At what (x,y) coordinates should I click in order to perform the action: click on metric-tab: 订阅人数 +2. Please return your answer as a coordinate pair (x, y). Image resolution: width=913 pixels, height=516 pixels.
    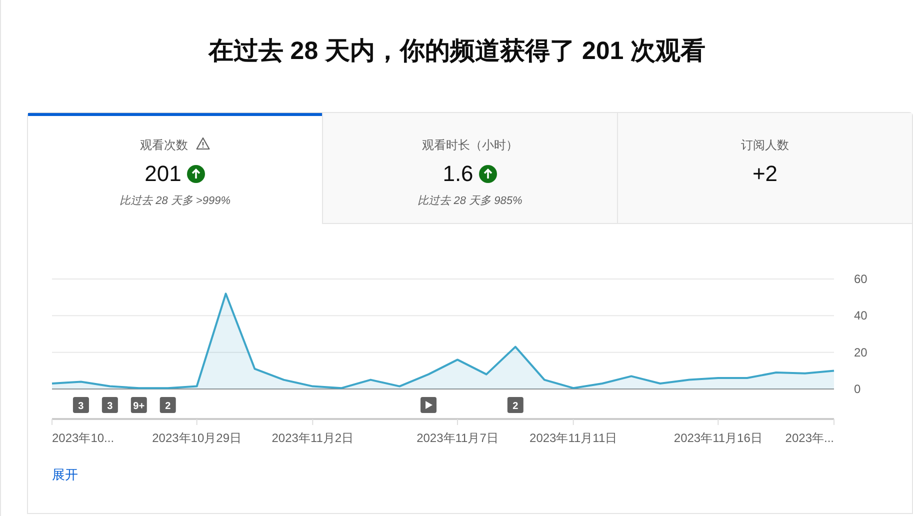
    Looking at the image, I should click on (764, 168).